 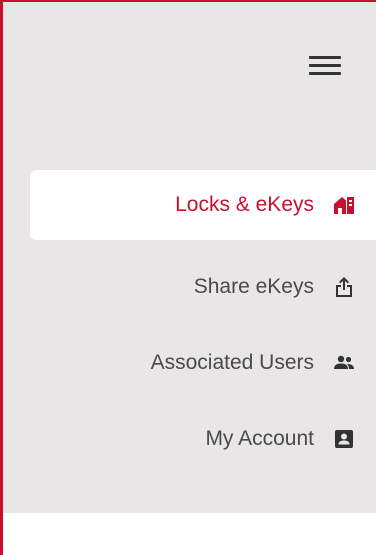 What do you see at coordinates (189, 534) in the screenshot?
I see `bottom-area` at bounding box center [189, 534].